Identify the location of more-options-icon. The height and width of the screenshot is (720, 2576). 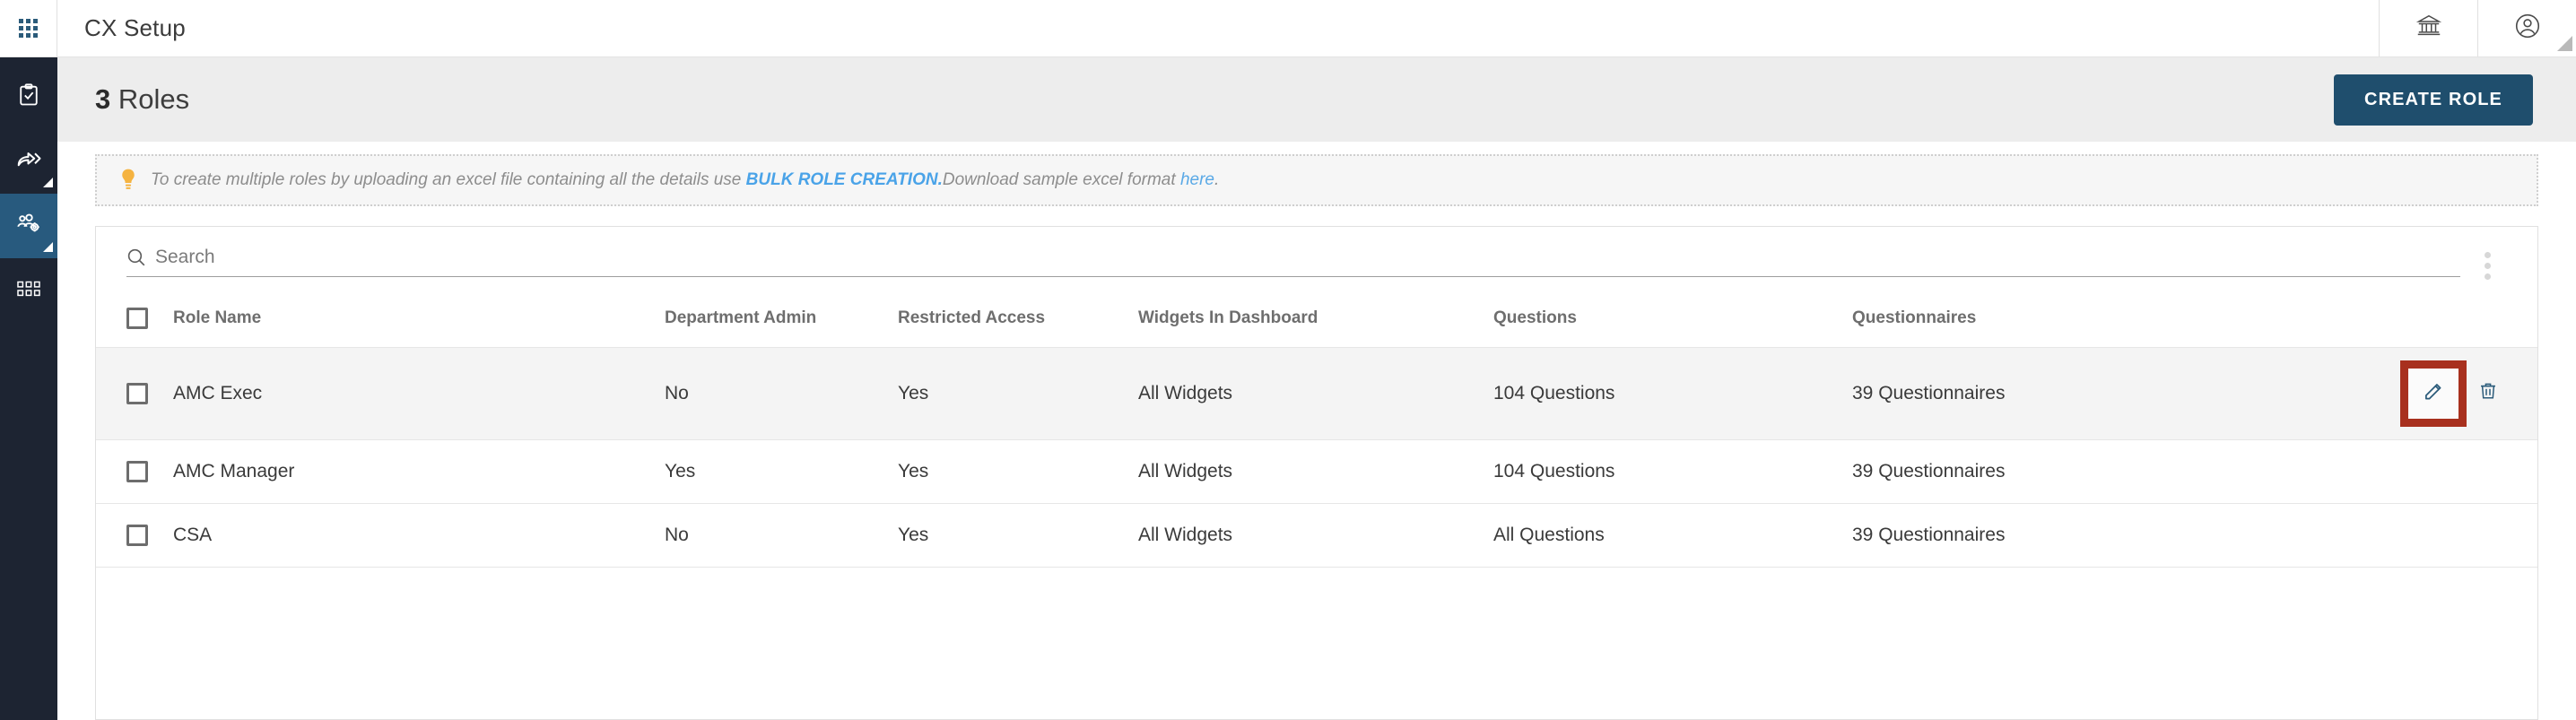
(2487, 263).